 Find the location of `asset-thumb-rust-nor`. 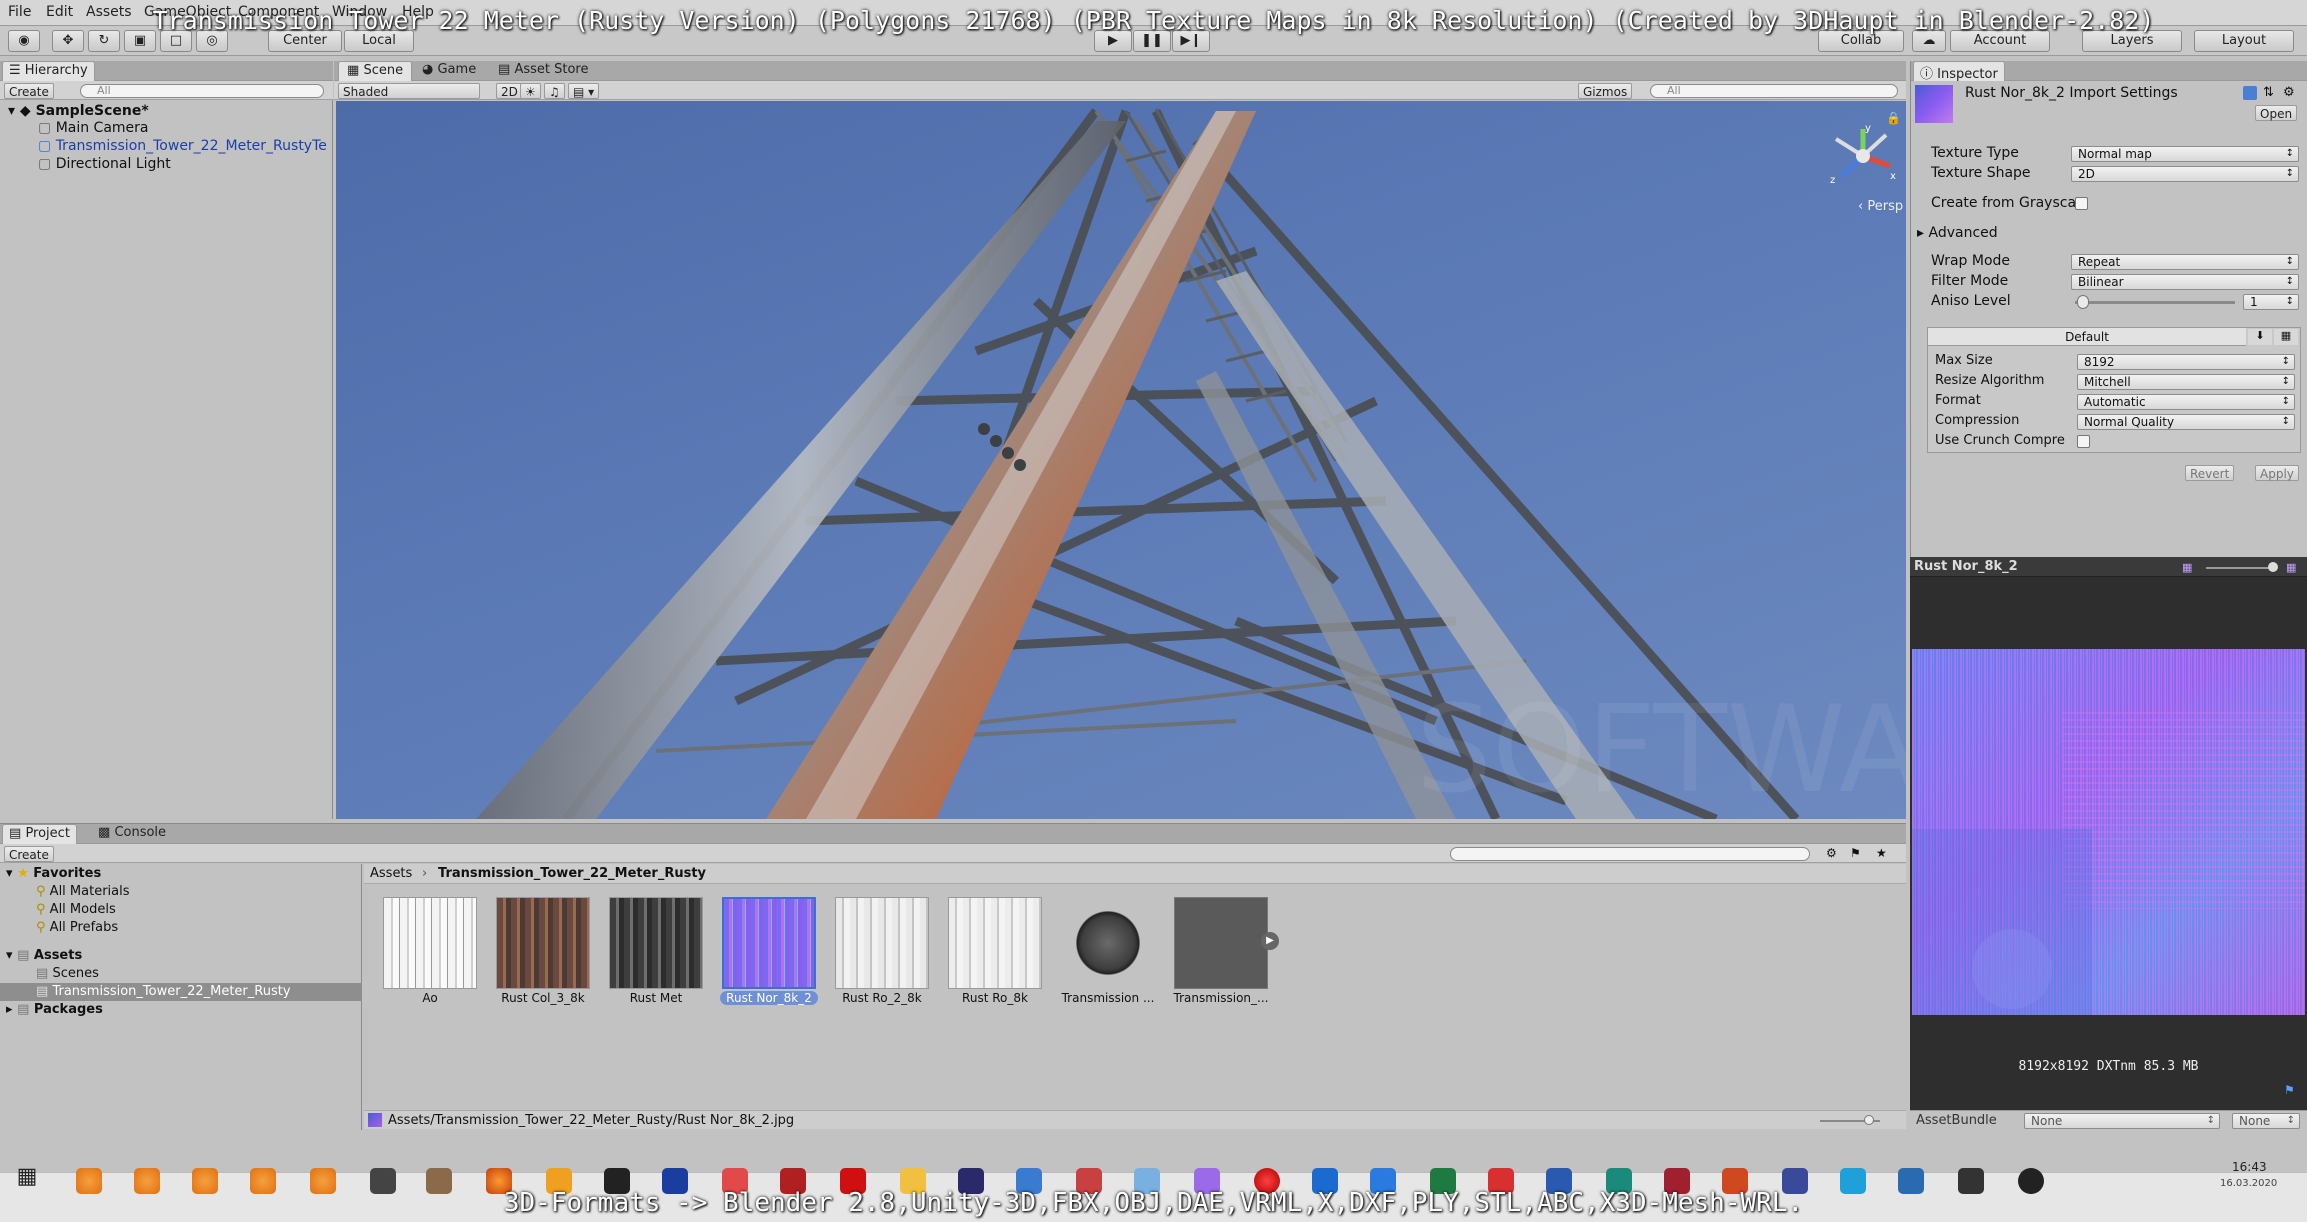

asset-thumb-rust-nor is located at coordinates (769, 943).